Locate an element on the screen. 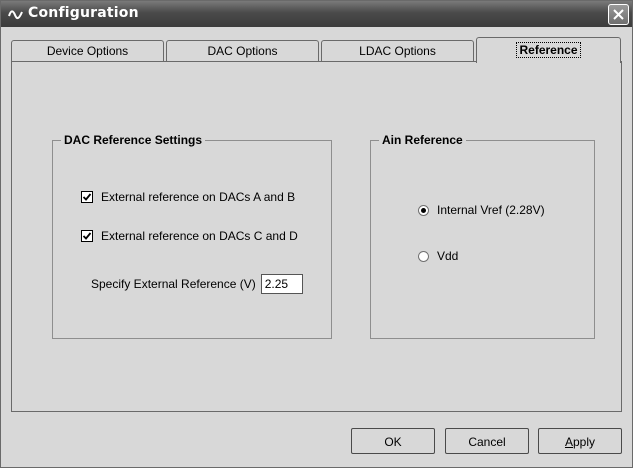 Image resolution: width=633 pixels, height=468 pixels. ext-ref-cd-row: External reference on DACs C and D is located at coordinates (189, 236).